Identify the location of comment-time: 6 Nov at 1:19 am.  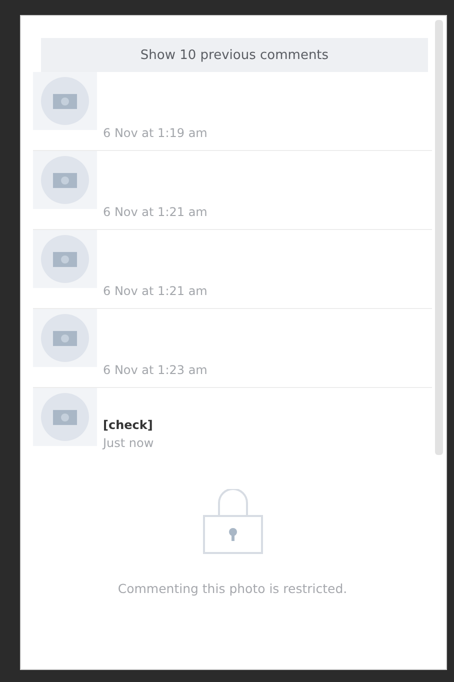
(155, 133).